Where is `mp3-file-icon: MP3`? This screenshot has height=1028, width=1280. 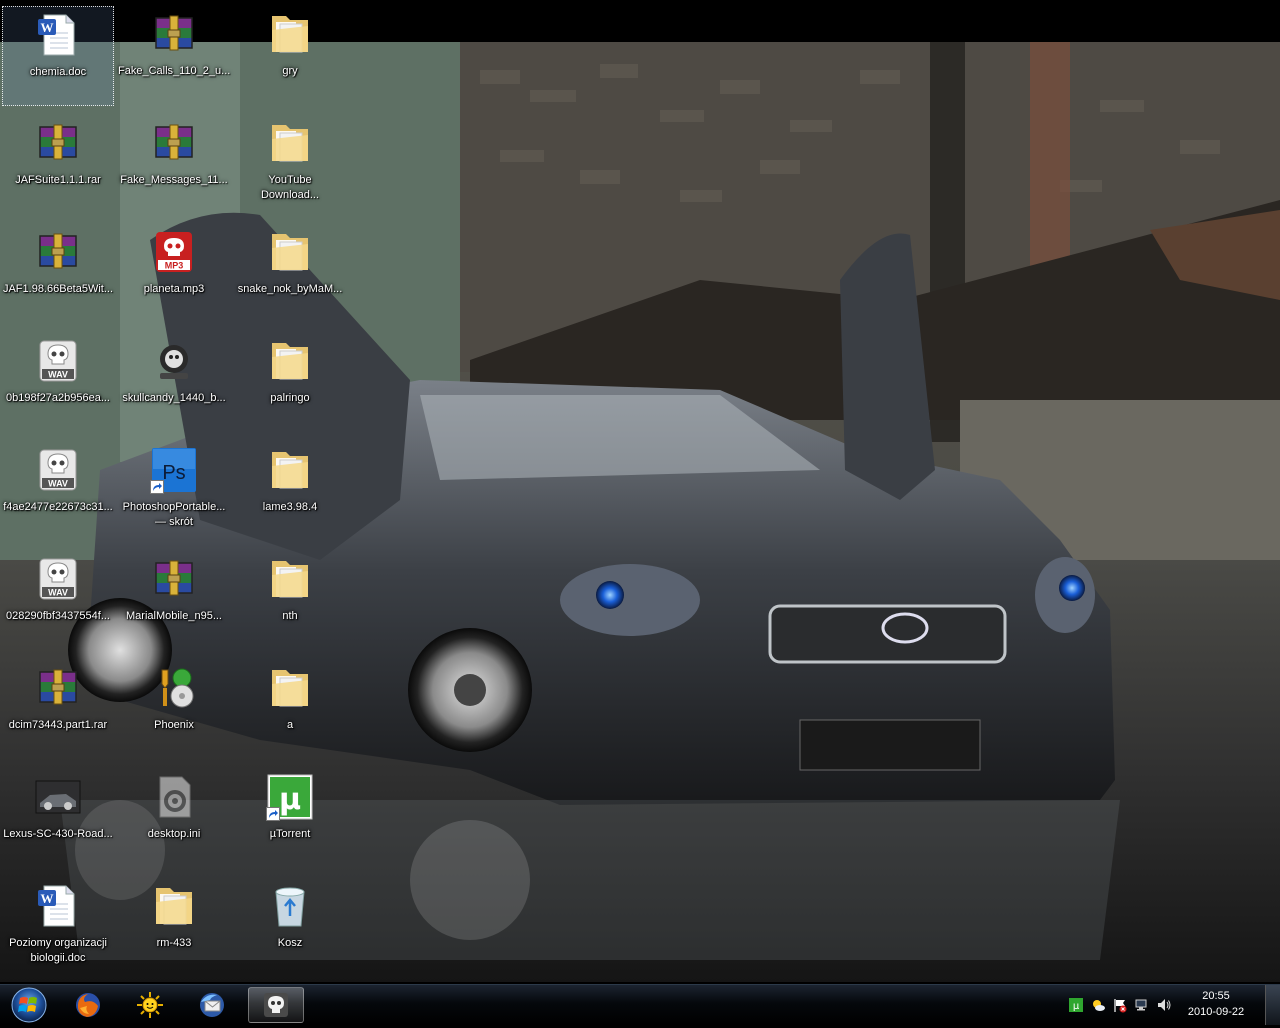 mp3-file-icon: MP3 is located at coordinates (174, 252).